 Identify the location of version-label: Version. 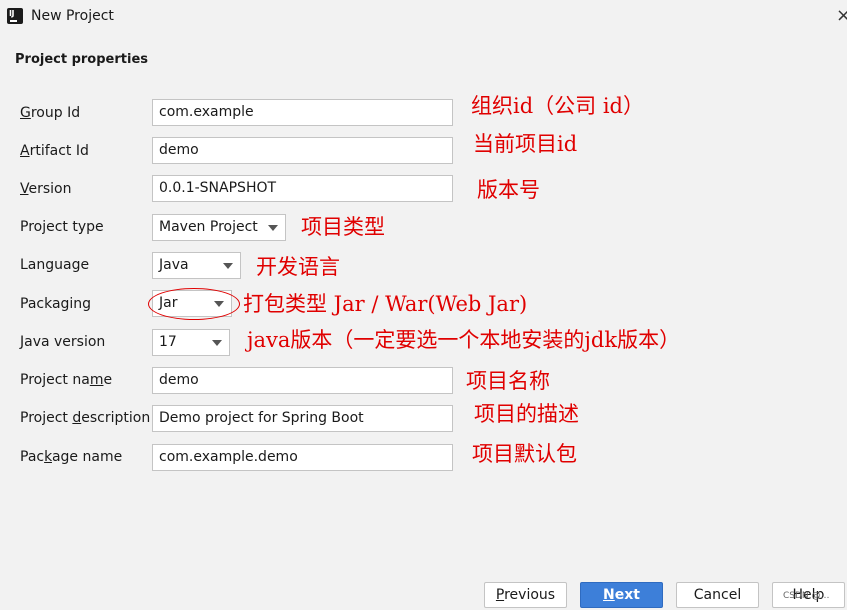
(46, 189).